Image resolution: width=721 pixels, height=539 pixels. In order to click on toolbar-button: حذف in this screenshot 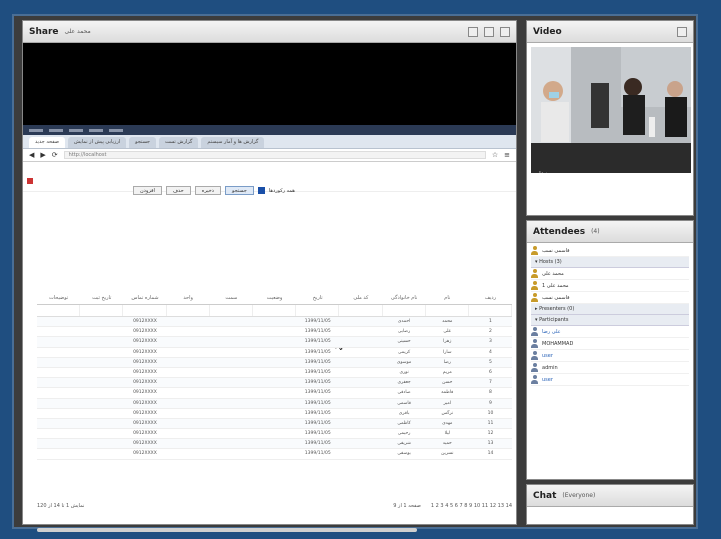, I will do `click(178, 190)`.